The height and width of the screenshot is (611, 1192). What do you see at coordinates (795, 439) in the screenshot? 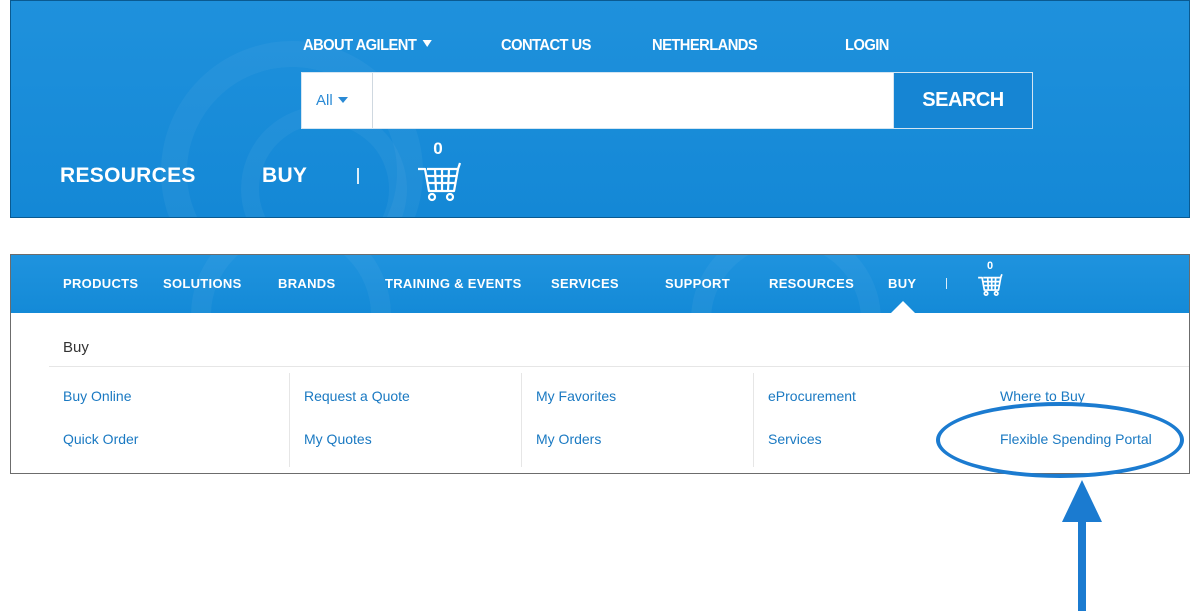
I see `menu-link-services: Services` at bounding box center [795, 439].